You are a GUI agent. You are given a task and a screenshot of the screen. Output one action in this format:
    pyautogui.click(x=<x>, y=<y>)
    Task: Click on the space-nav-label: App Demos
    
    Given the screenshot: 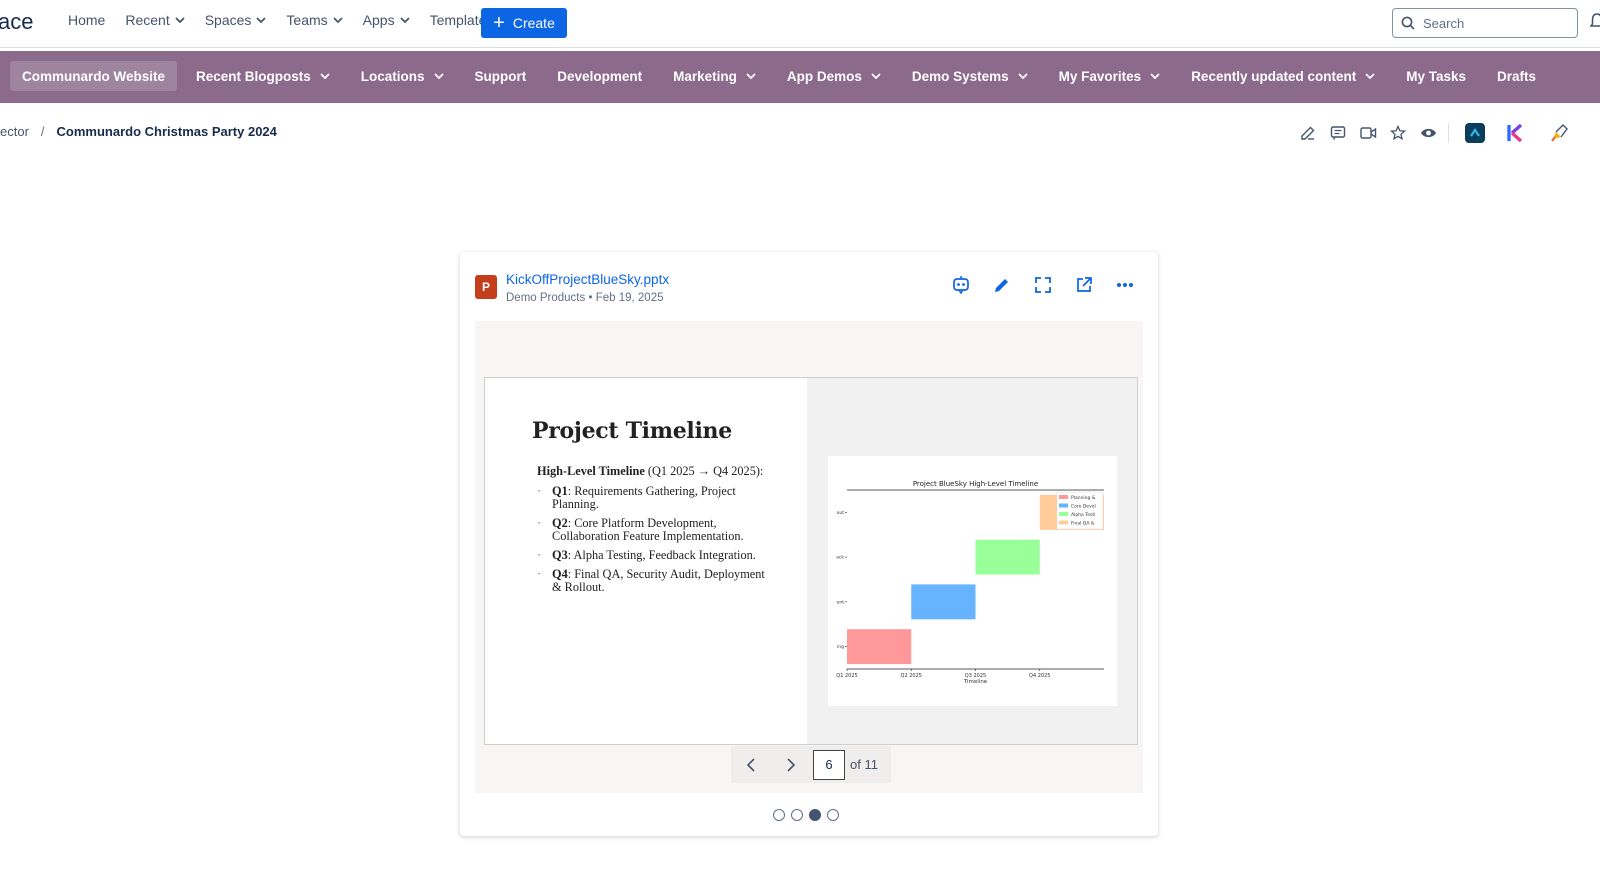 What is the action you would take?
    pyautogui.click(x=824, y=76)
    